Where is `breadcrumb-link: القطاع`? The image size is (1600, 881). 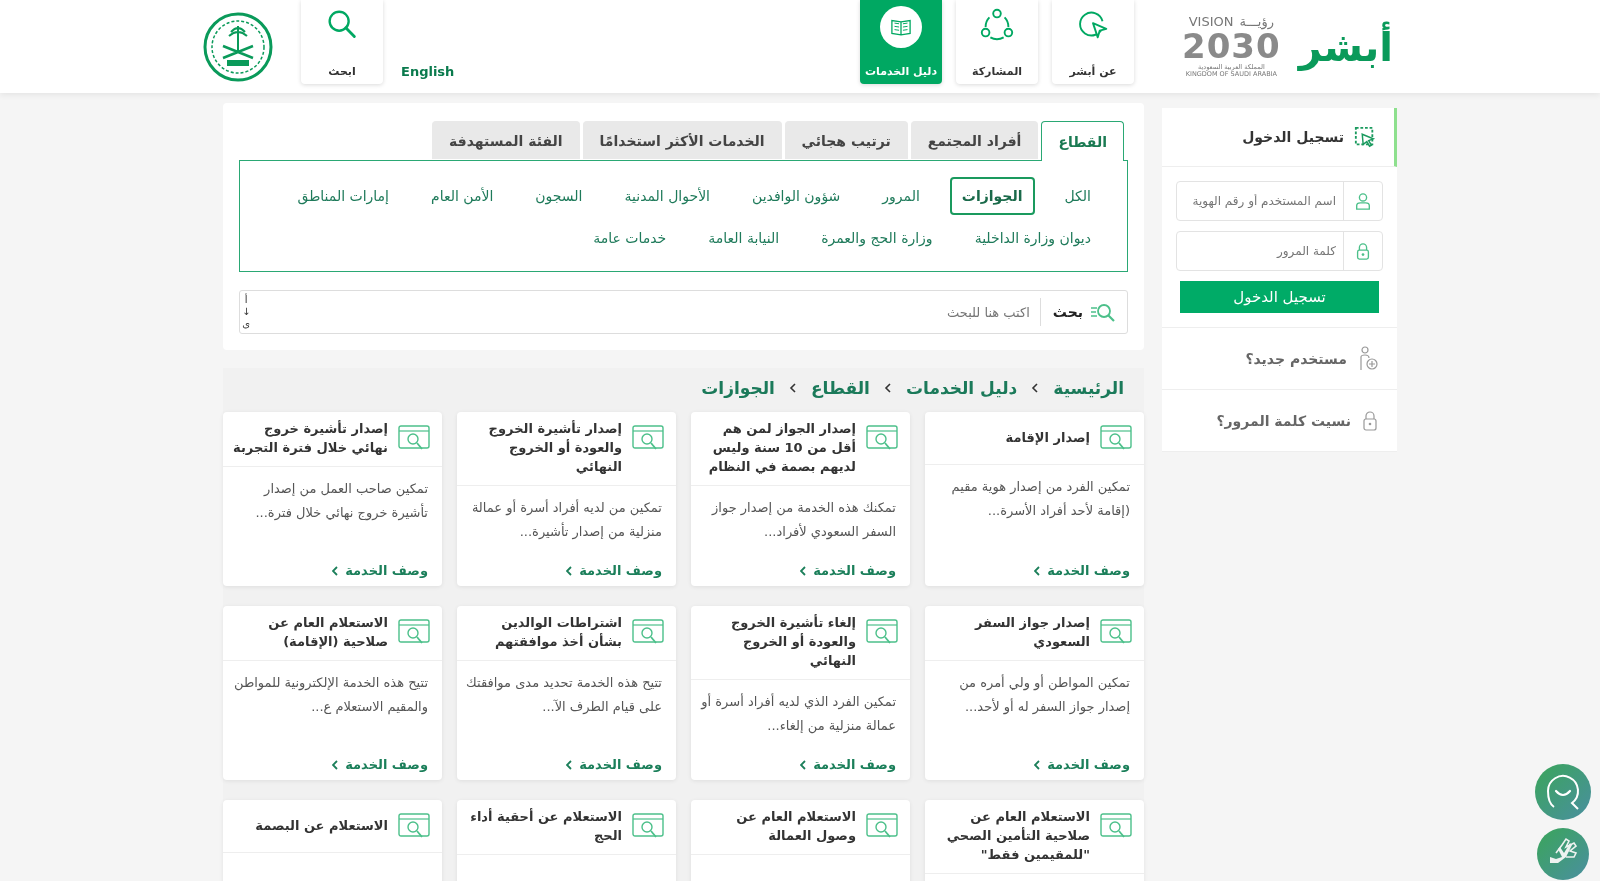 breadcrumb-link: القطاع is located at coordinates (840, 388).